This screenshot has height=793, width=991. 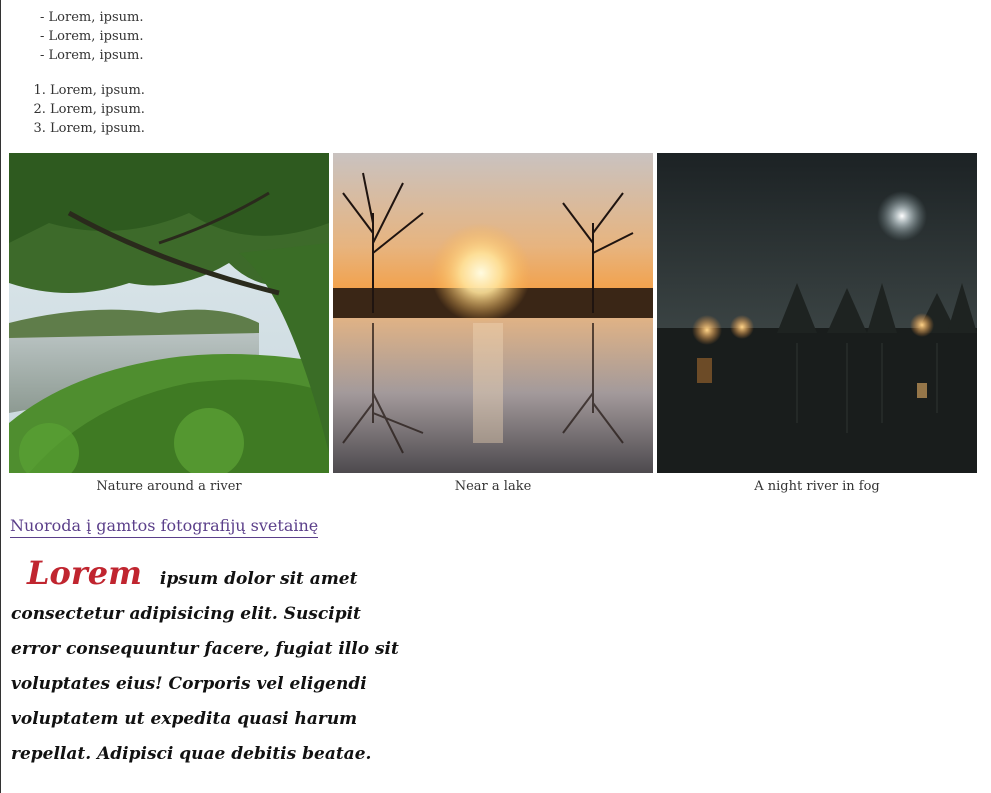 What do you see at coordinates (164, 526) in the screenshot?
I see `nature-photo-site-link: Nuoroda į gamtos fotografijų svetainę` at bounding box center [164, 526].